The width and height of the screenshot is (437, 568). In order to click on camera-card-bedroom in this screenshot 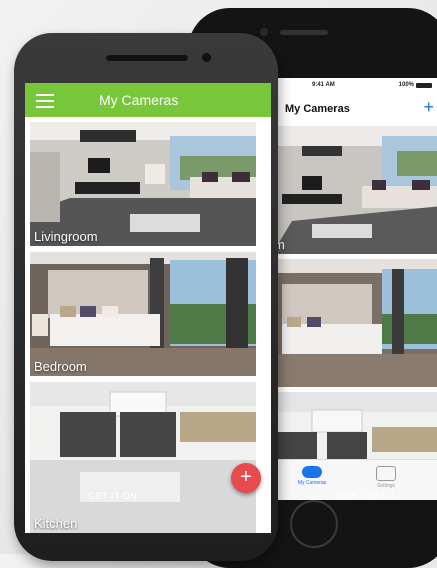, I will do `click(354, 323)`.